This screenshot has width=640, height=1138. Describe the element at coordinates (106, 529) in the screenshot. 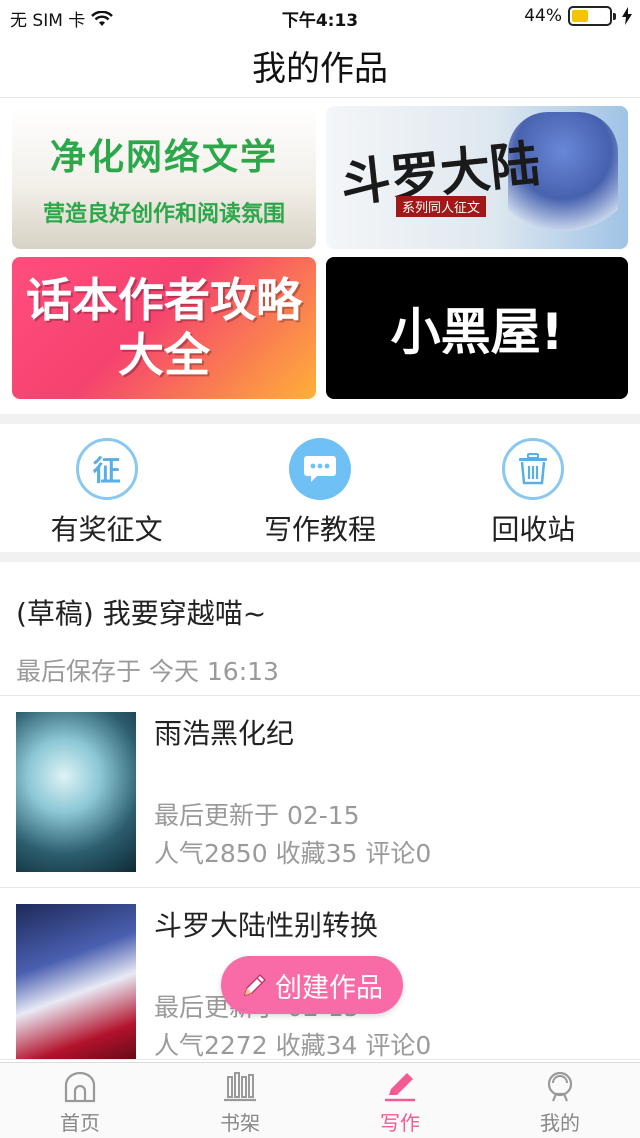

I see `action-contest-label: 有奖征文` at that location.